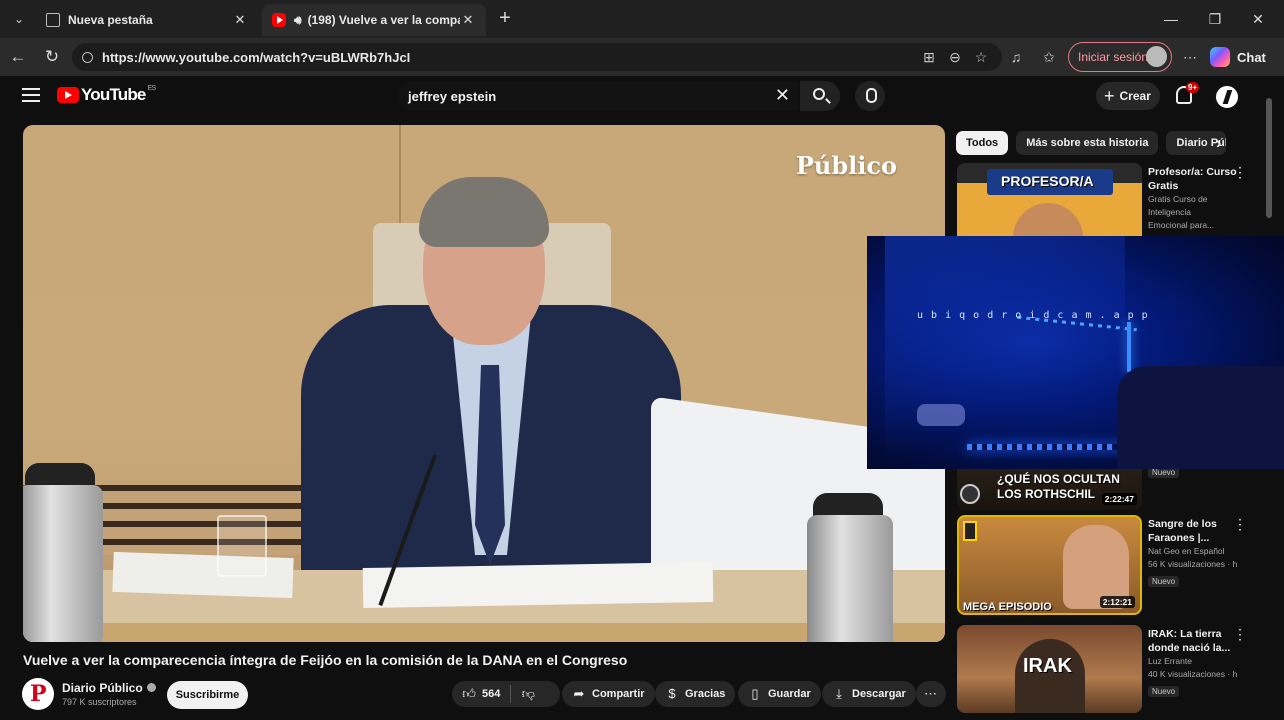 This screenshot has height=720, width=1284. I want to click on channel-name: Nat Geo en Español, so click(1193, 551).